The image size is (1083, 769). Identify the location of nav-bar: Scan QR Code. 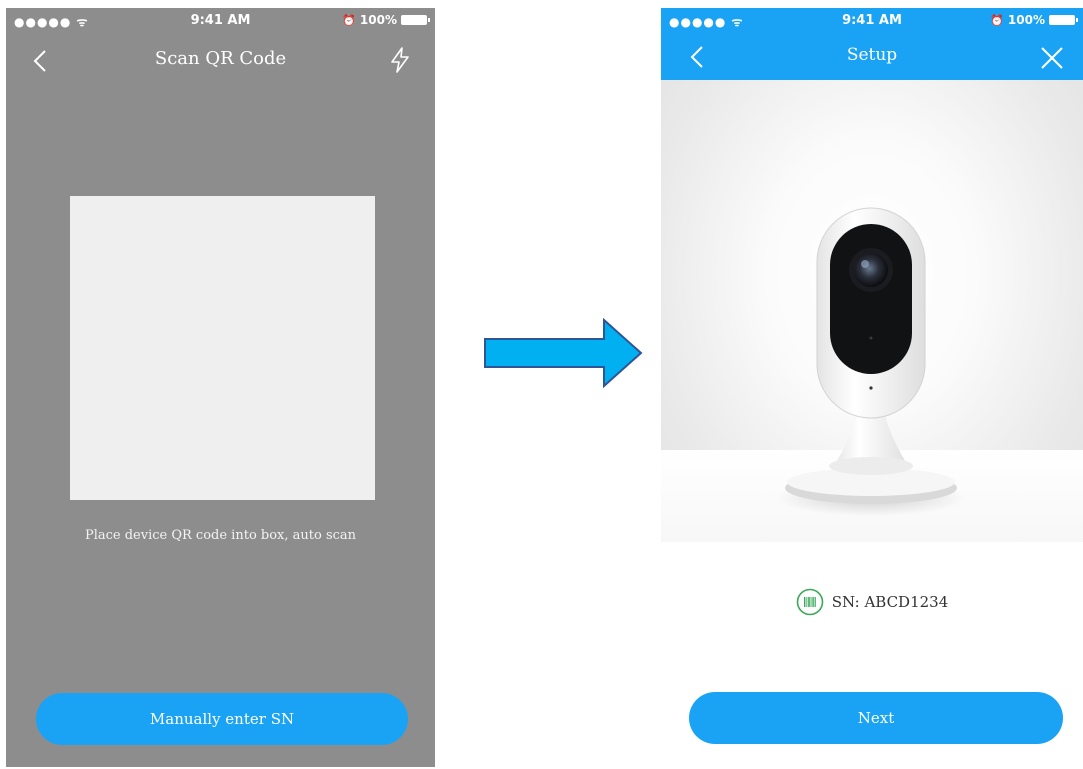
(220, 60).